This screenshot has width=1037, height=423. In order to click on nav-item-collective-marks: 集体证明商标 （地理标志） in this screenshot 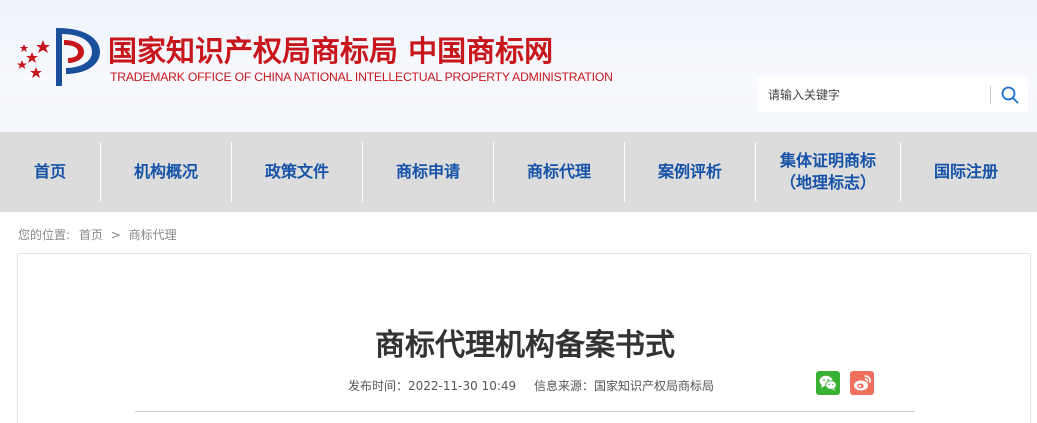, I will do `click(828, 172)`.